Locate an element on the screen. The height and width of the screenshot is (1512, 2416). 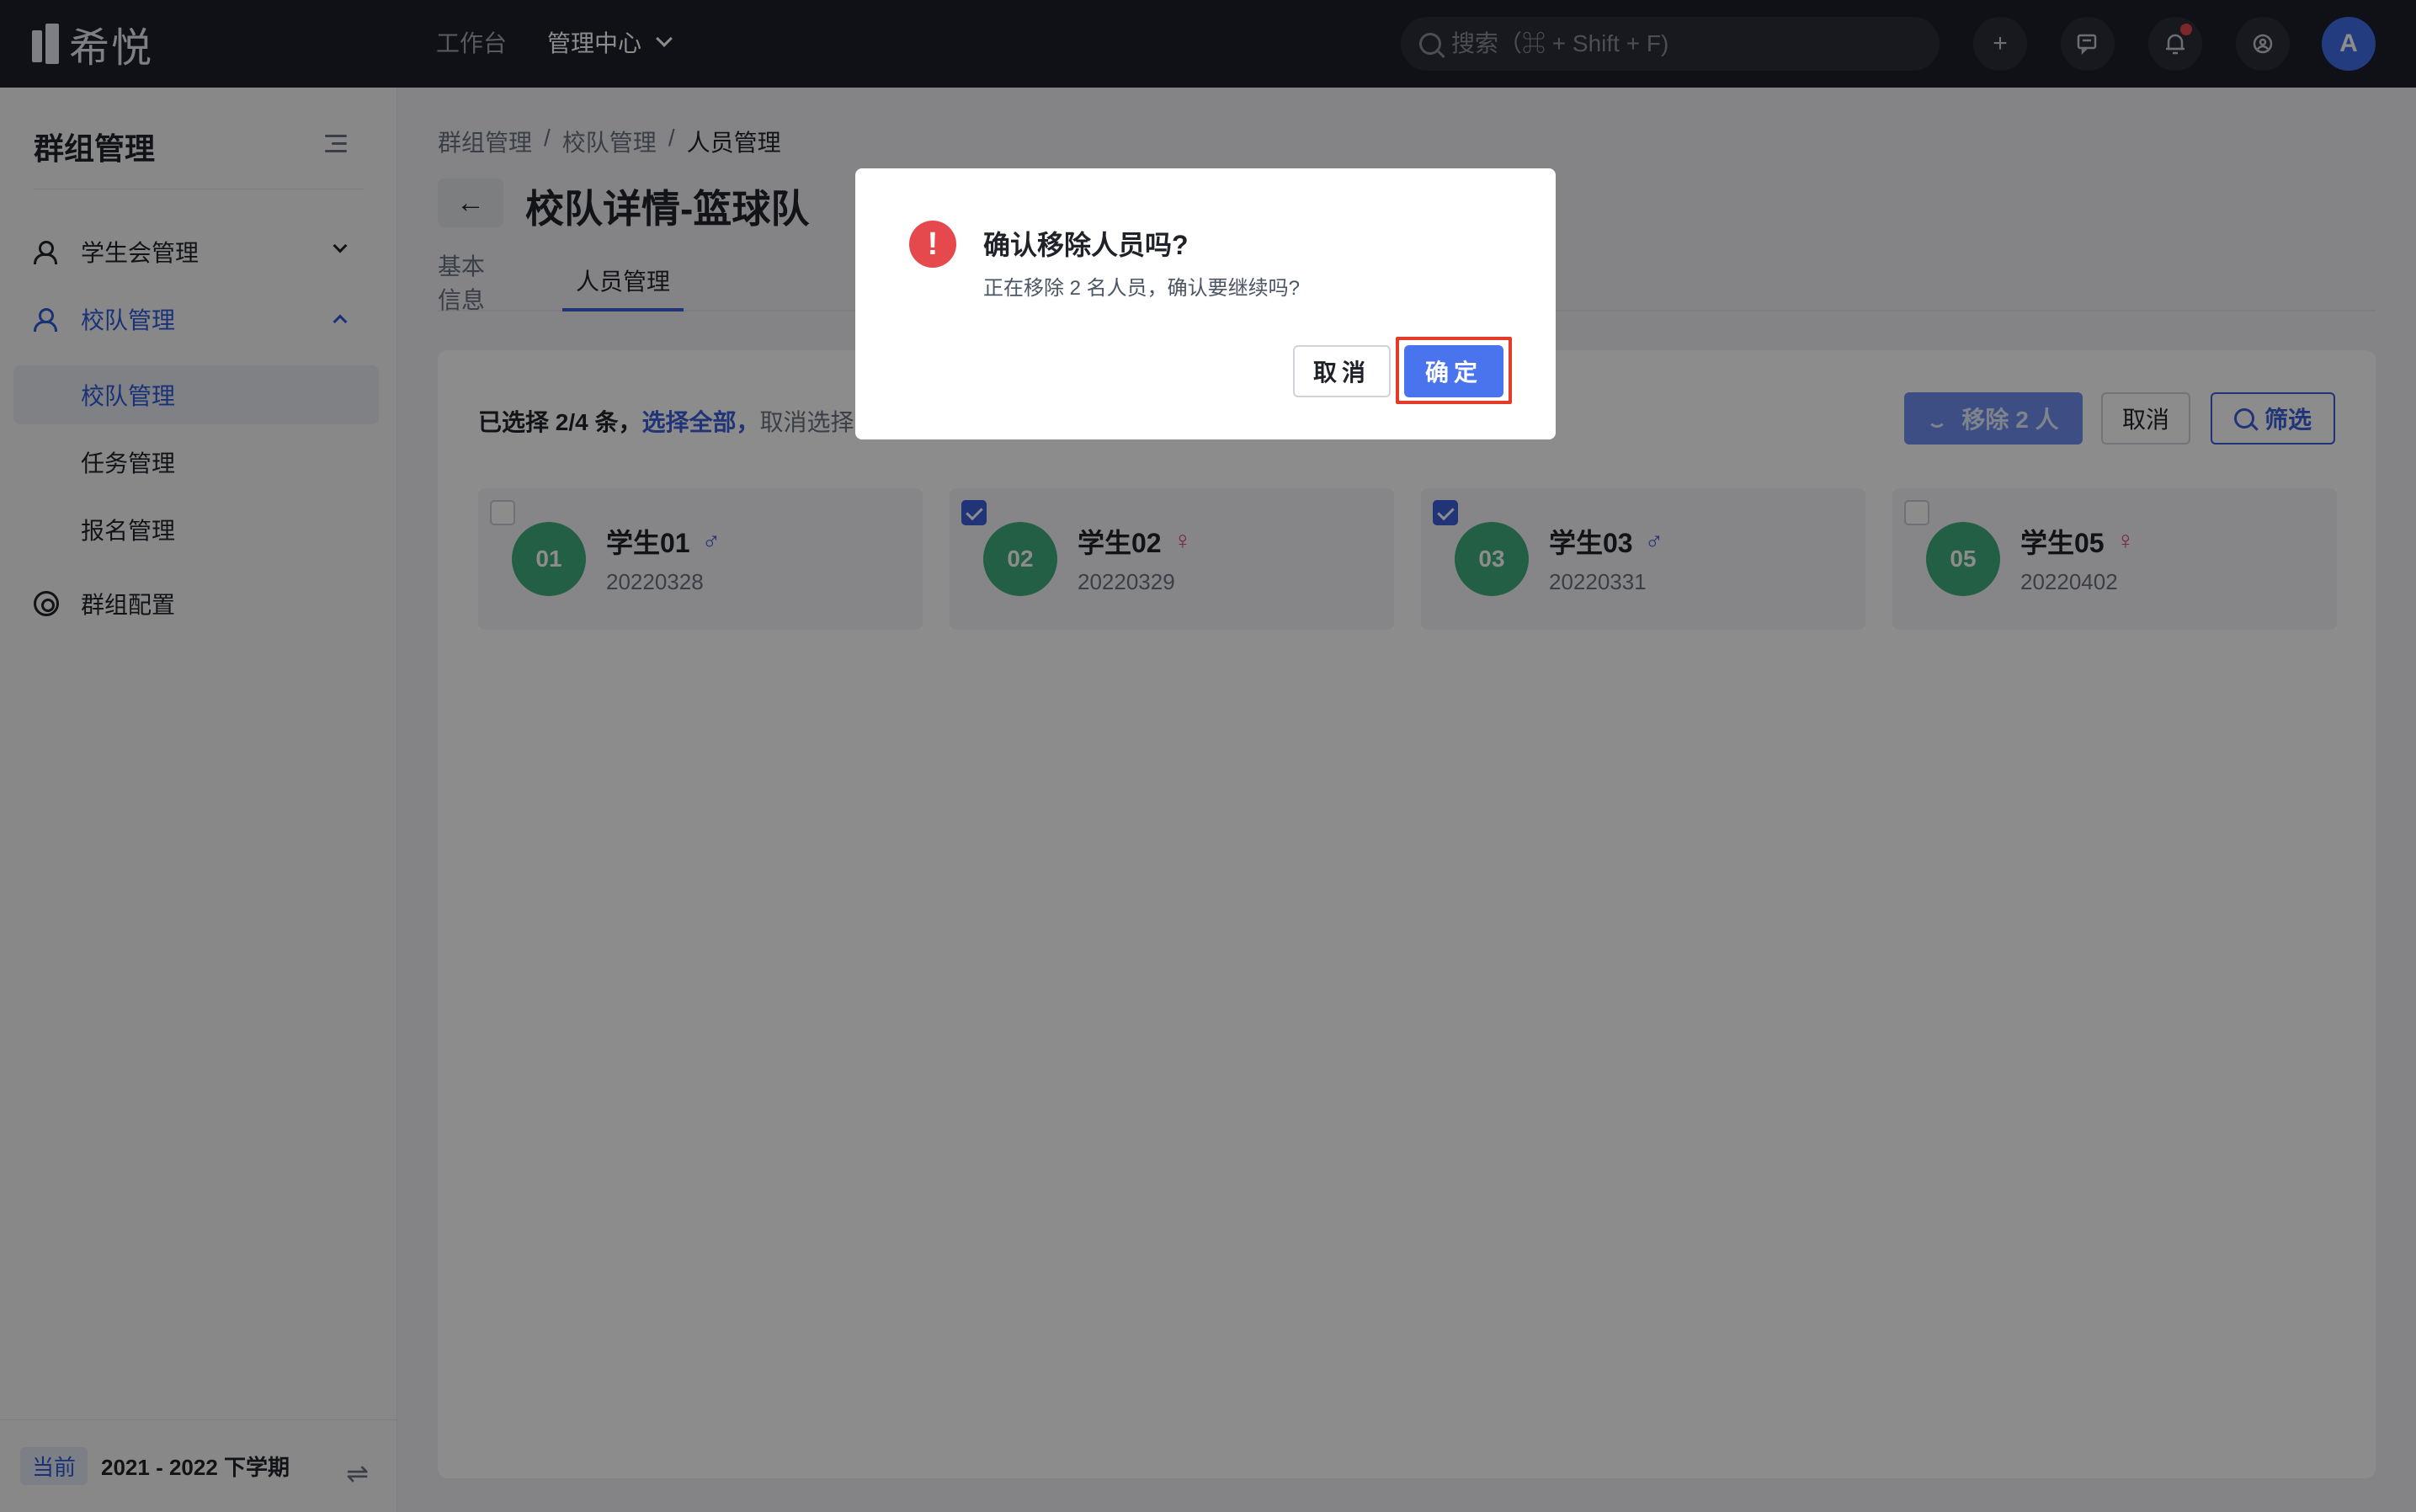
dialog-title: 确认移除人员吗? is located at coordinates (1086, 245).